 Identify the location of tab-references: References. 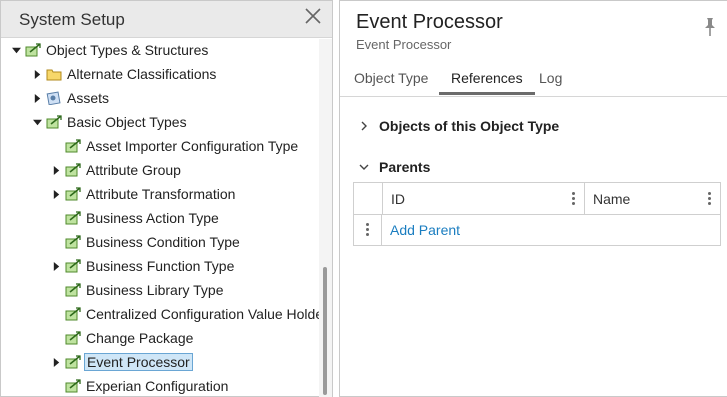
(487, 81).